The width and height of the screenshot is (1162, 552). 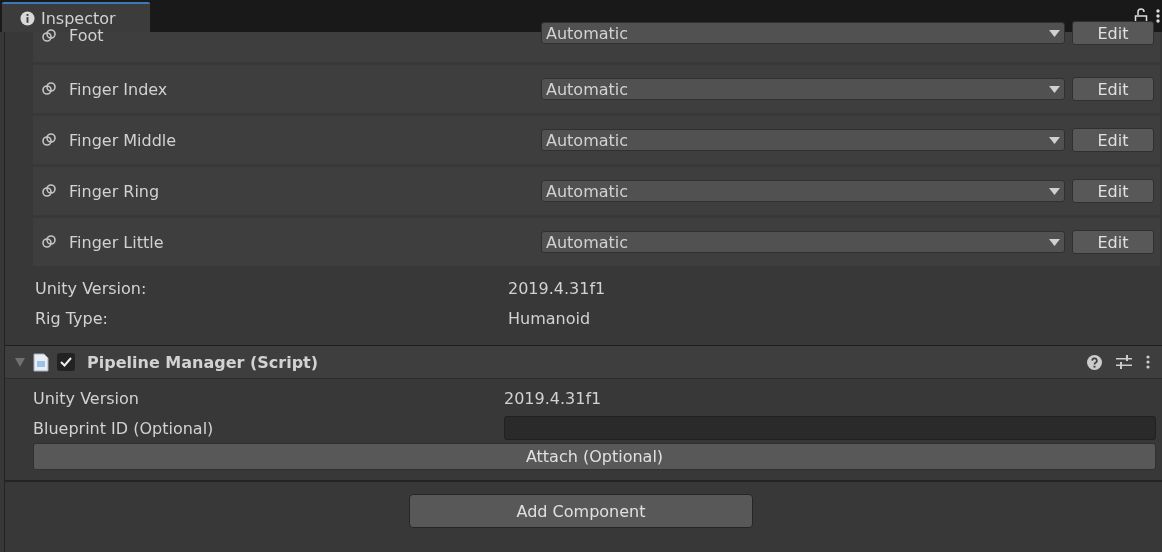 I want to click on field-label: Unity Version, so click(x=86, y=398).